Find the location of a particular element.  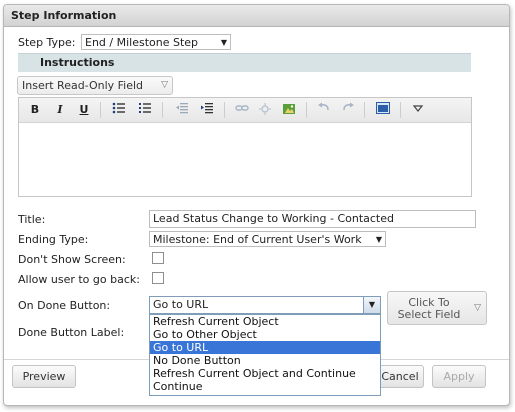

instructions-header: Instructions is located at coordinates (244, 62).